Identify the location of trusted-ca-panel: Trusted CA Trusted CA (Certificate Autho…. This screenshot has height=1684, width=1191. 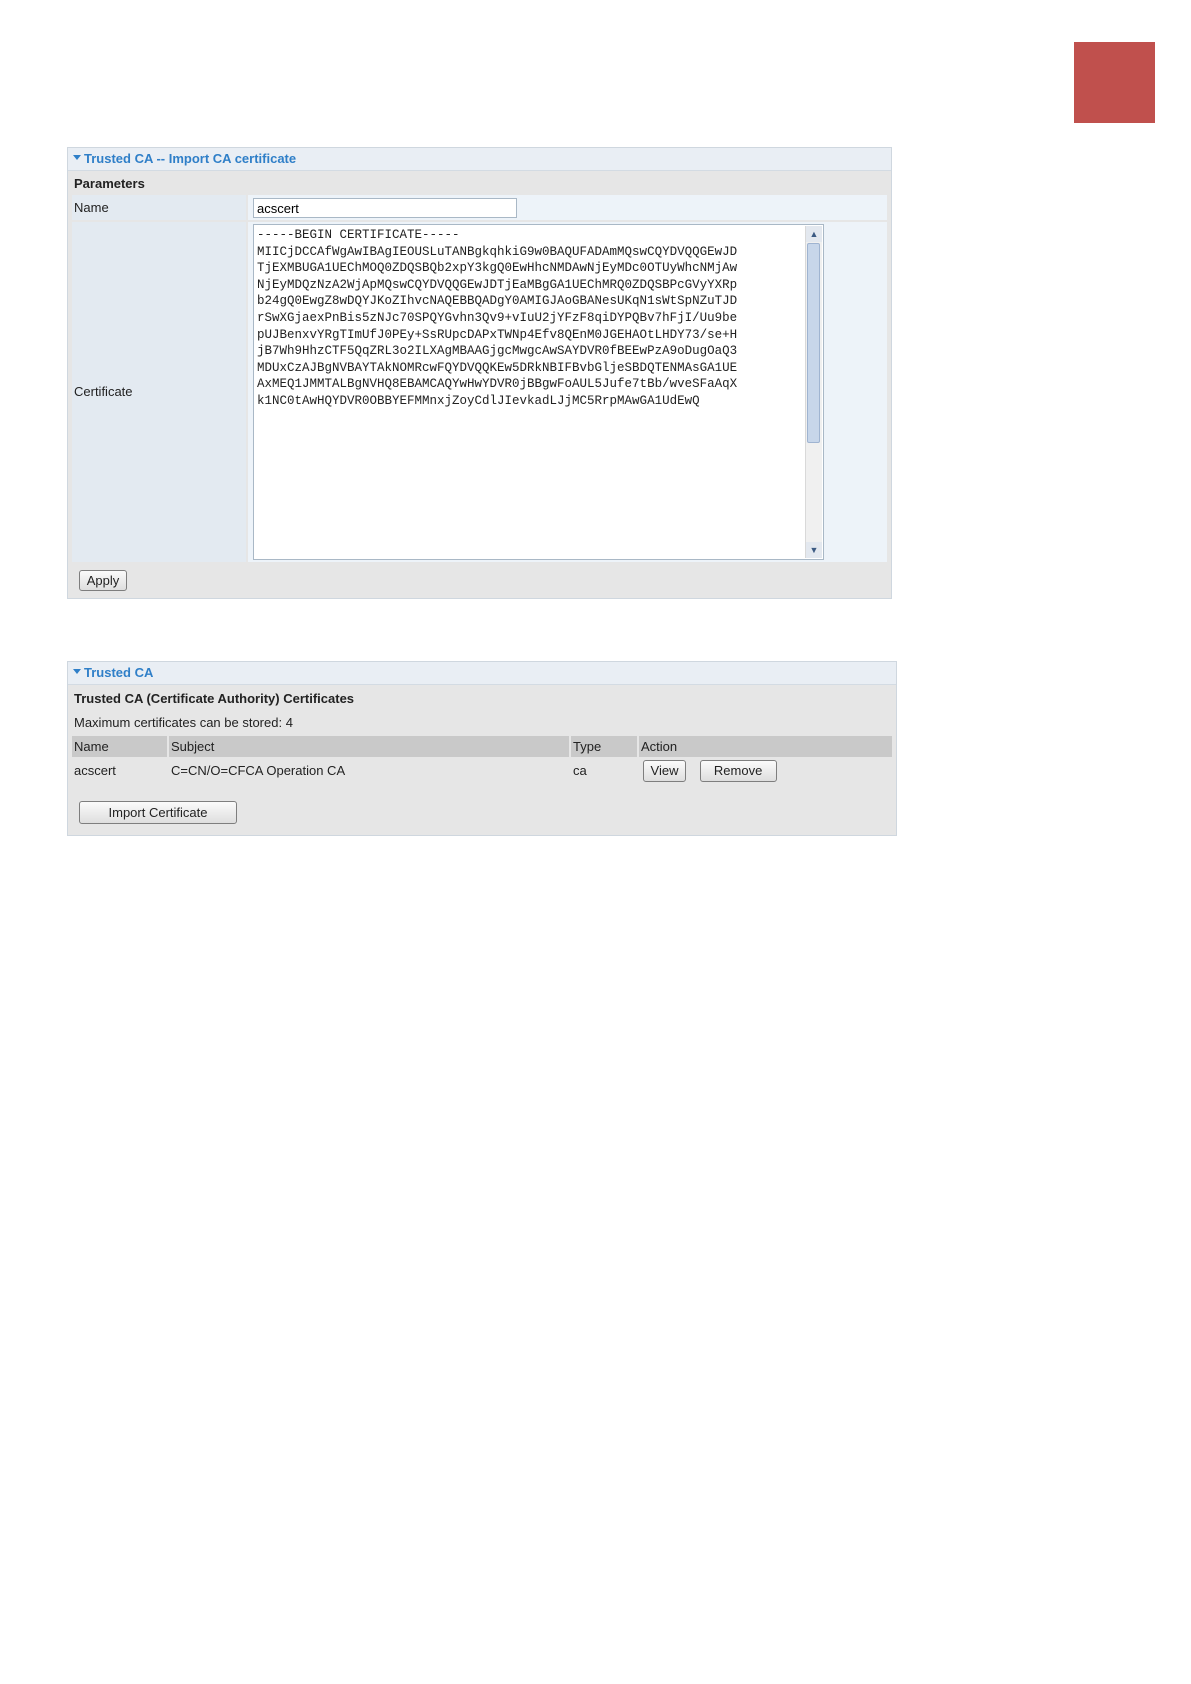
(482, 748).